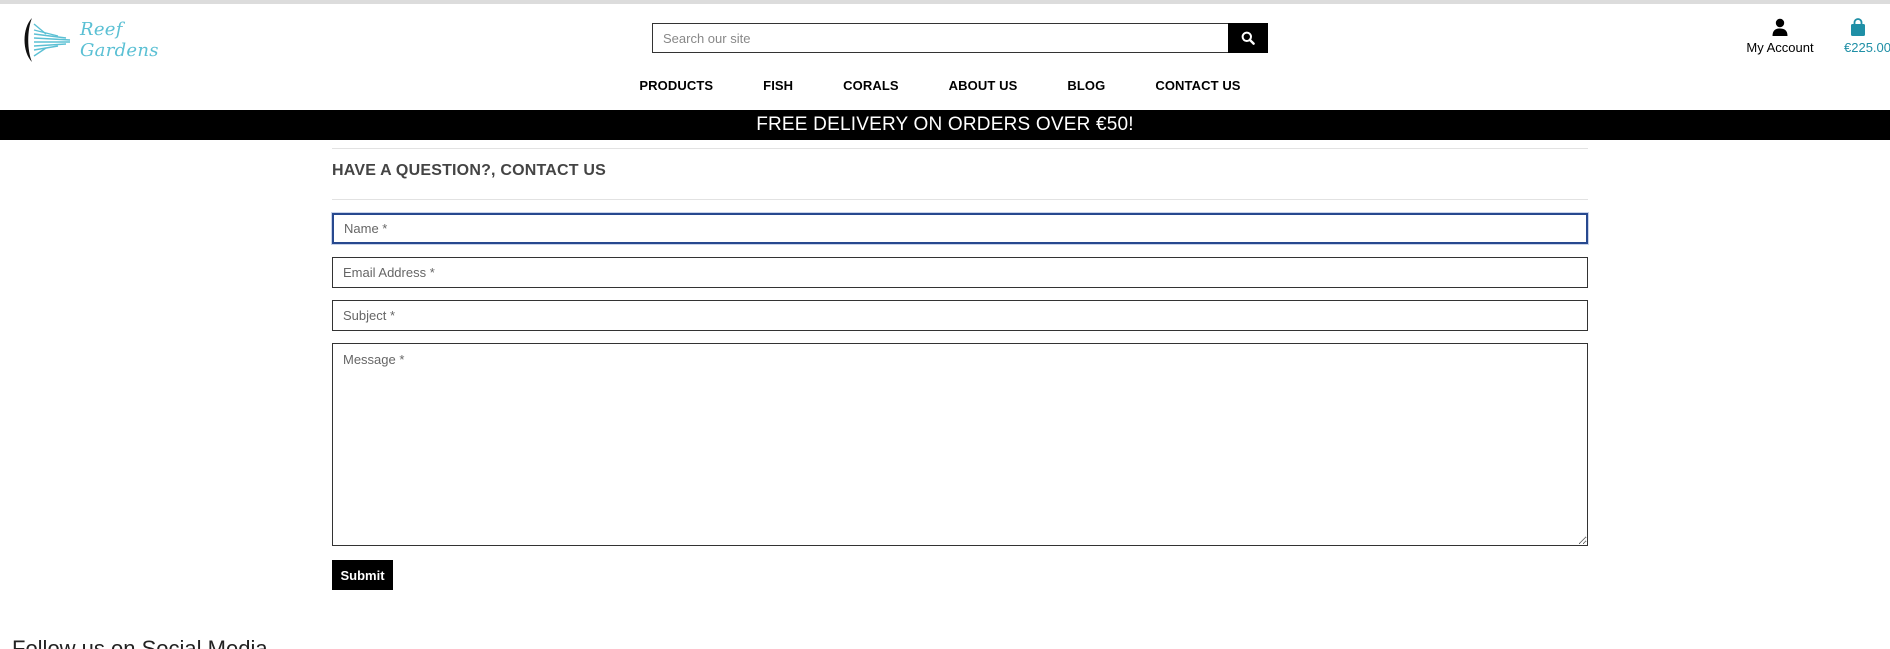 The height and width of the screenshot is (649, 1890). I want to click on email-field, so click(960, 272).